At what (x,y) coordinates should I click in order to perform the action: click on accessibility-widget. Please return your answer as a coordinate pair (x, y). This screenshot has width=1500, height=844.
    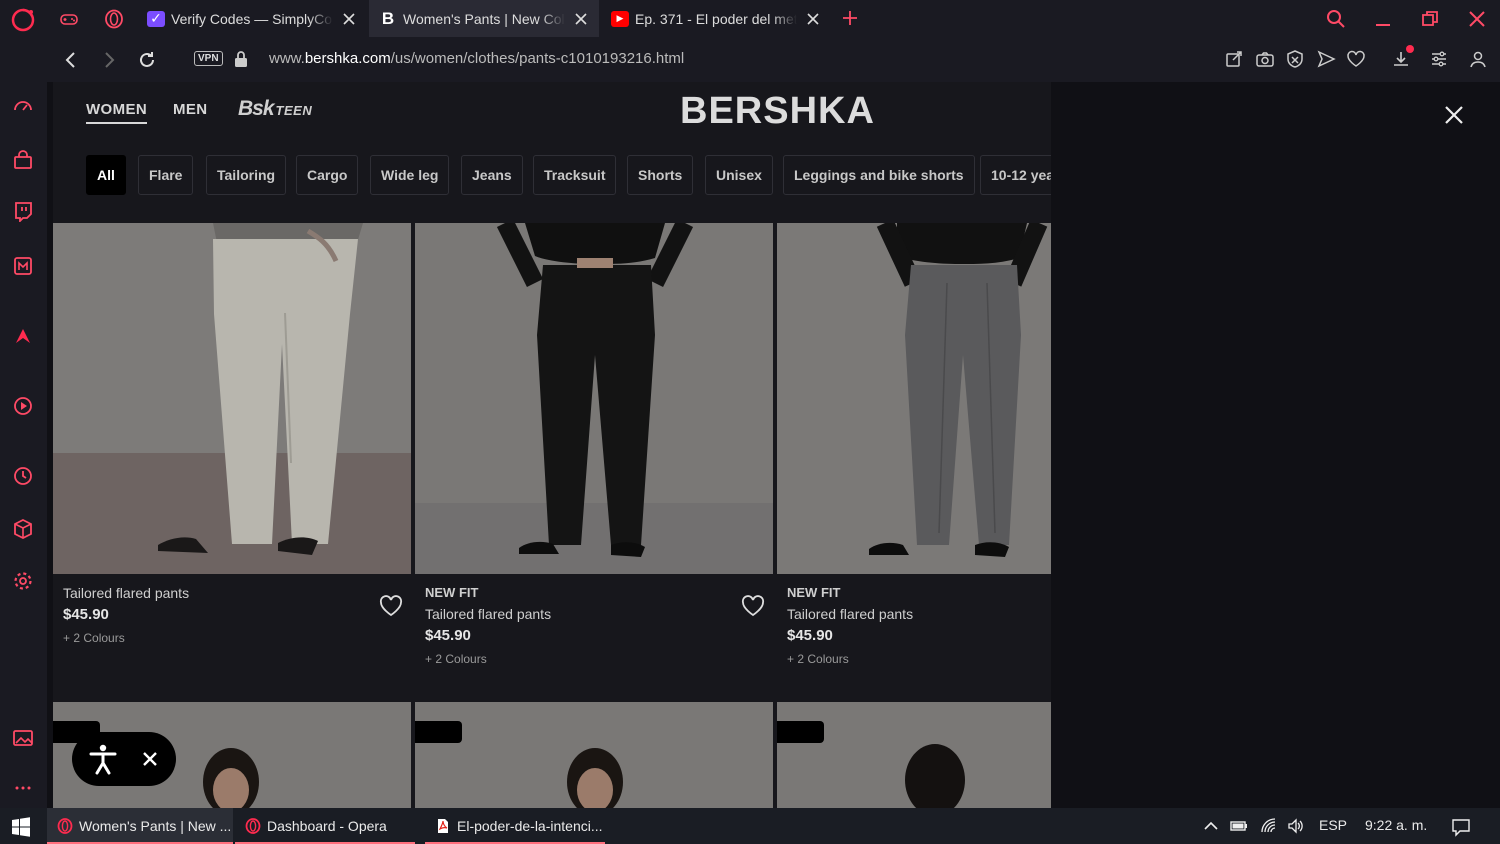
    Looking at the image, I should click on (124, 759).